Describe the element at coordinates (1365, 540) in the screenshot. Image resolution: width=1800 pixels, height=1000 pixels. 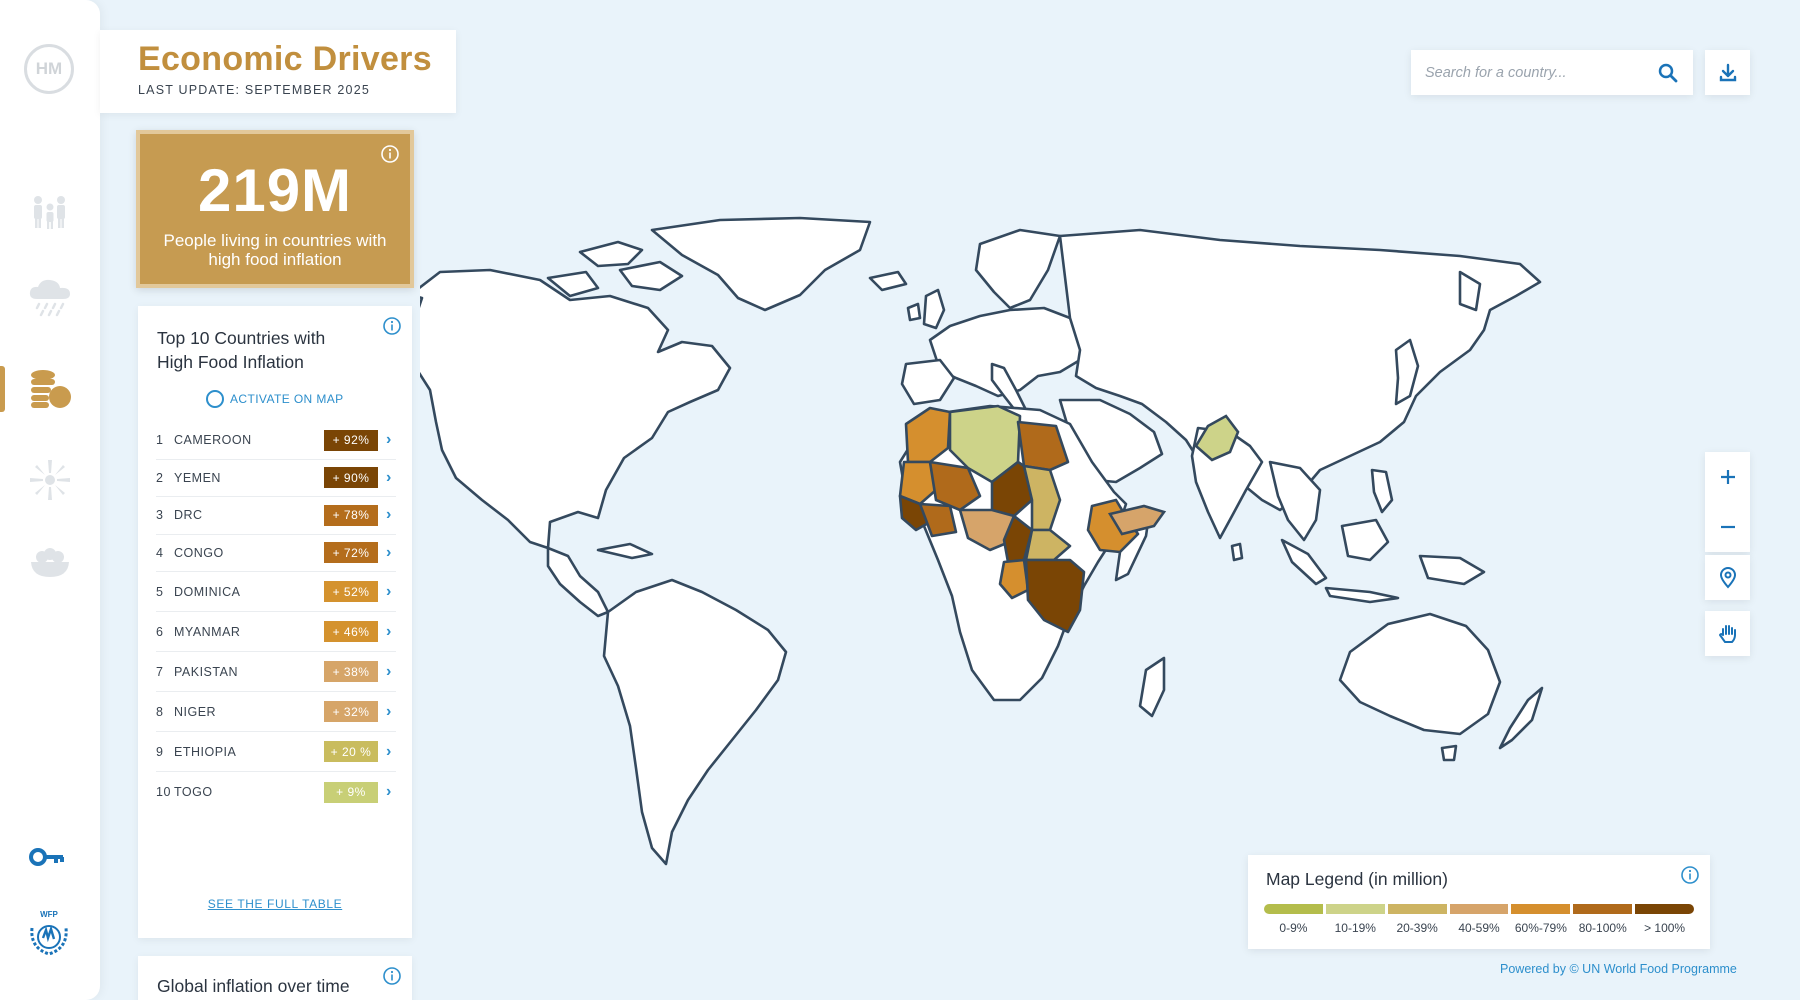
I see `borneo` at that location.